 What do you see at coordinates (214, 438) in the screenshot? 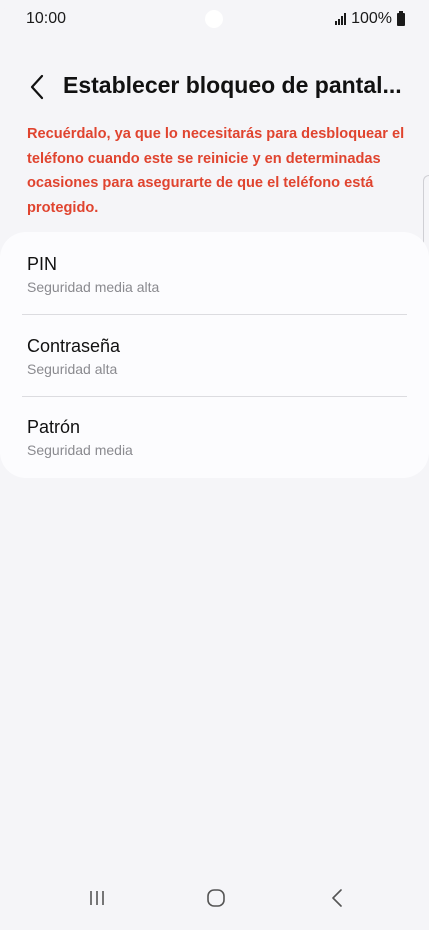
I see `option-pattern: Patrón Seguridad media` at bounding box center [214, 438].